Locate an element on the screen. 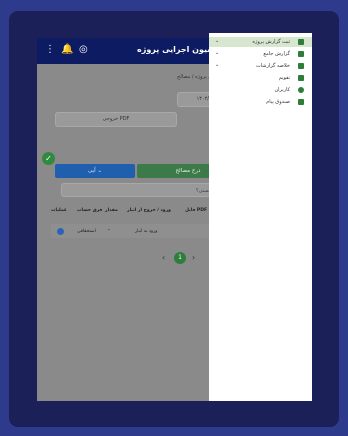 The height and width of the screenshot is (436, 348). prev-page-button: ‹ is located at coordinates (163, 258).